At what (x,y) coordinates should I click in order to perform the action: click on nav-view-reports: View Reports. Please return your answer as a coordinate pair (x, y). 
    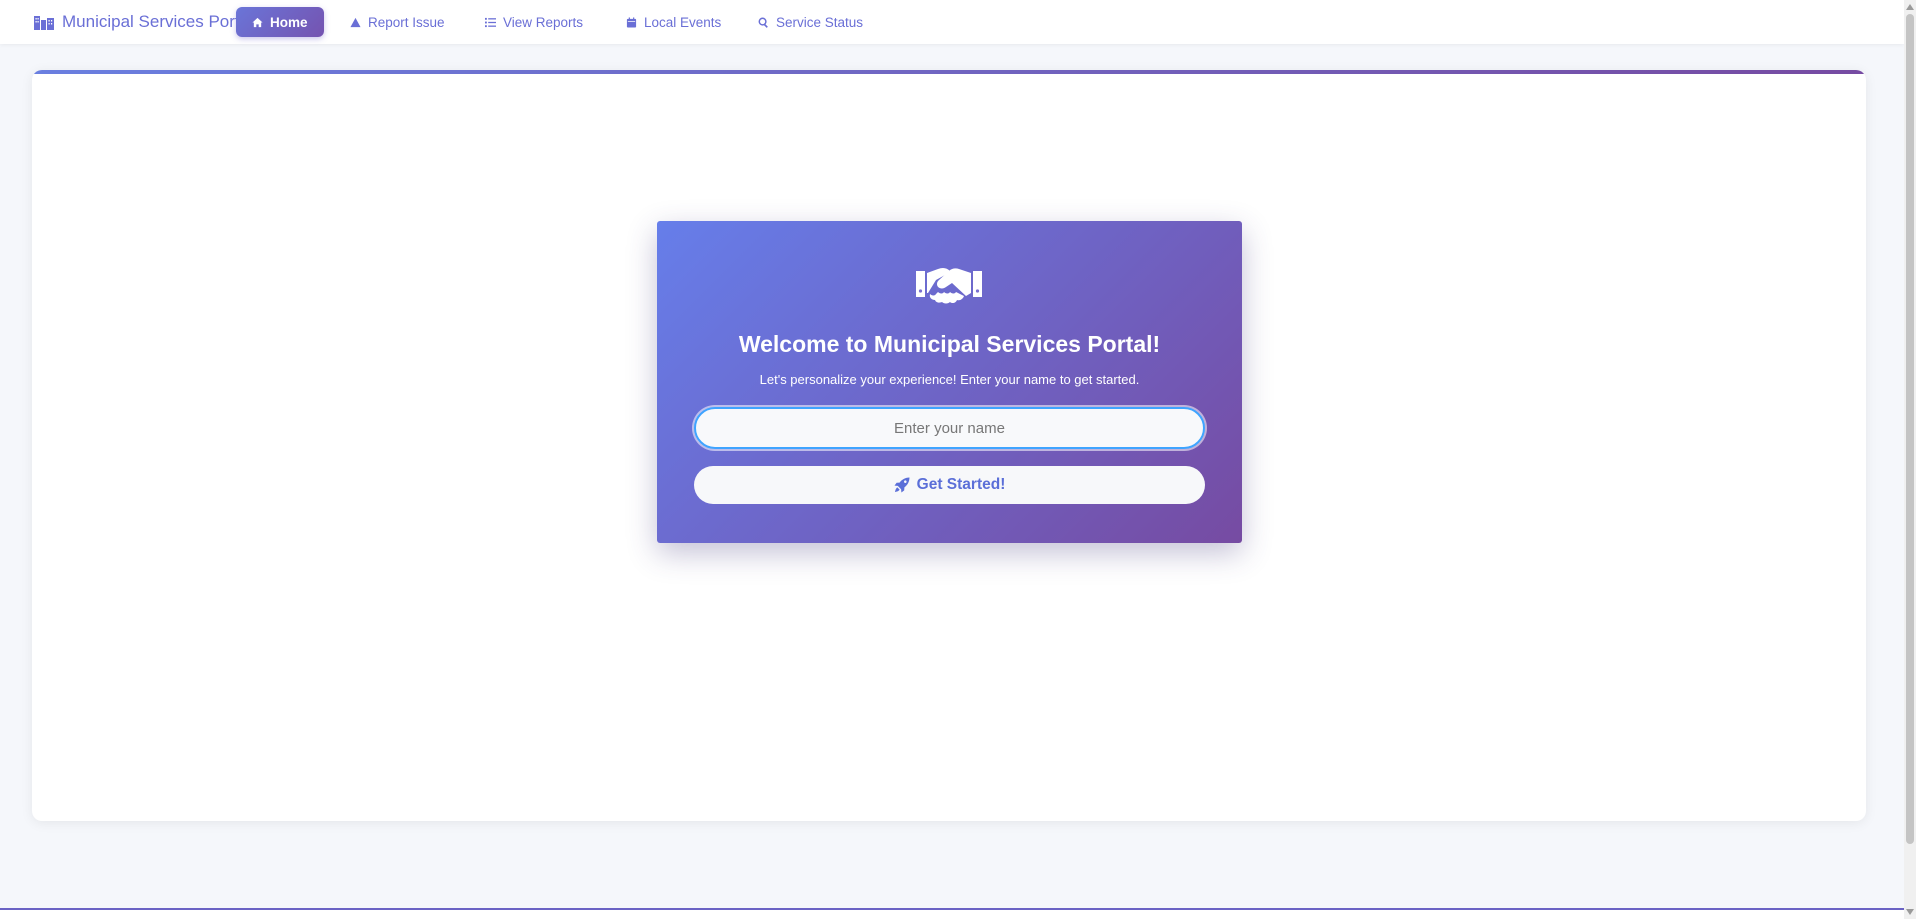
    Looking at the image, I should click on (534, 22).